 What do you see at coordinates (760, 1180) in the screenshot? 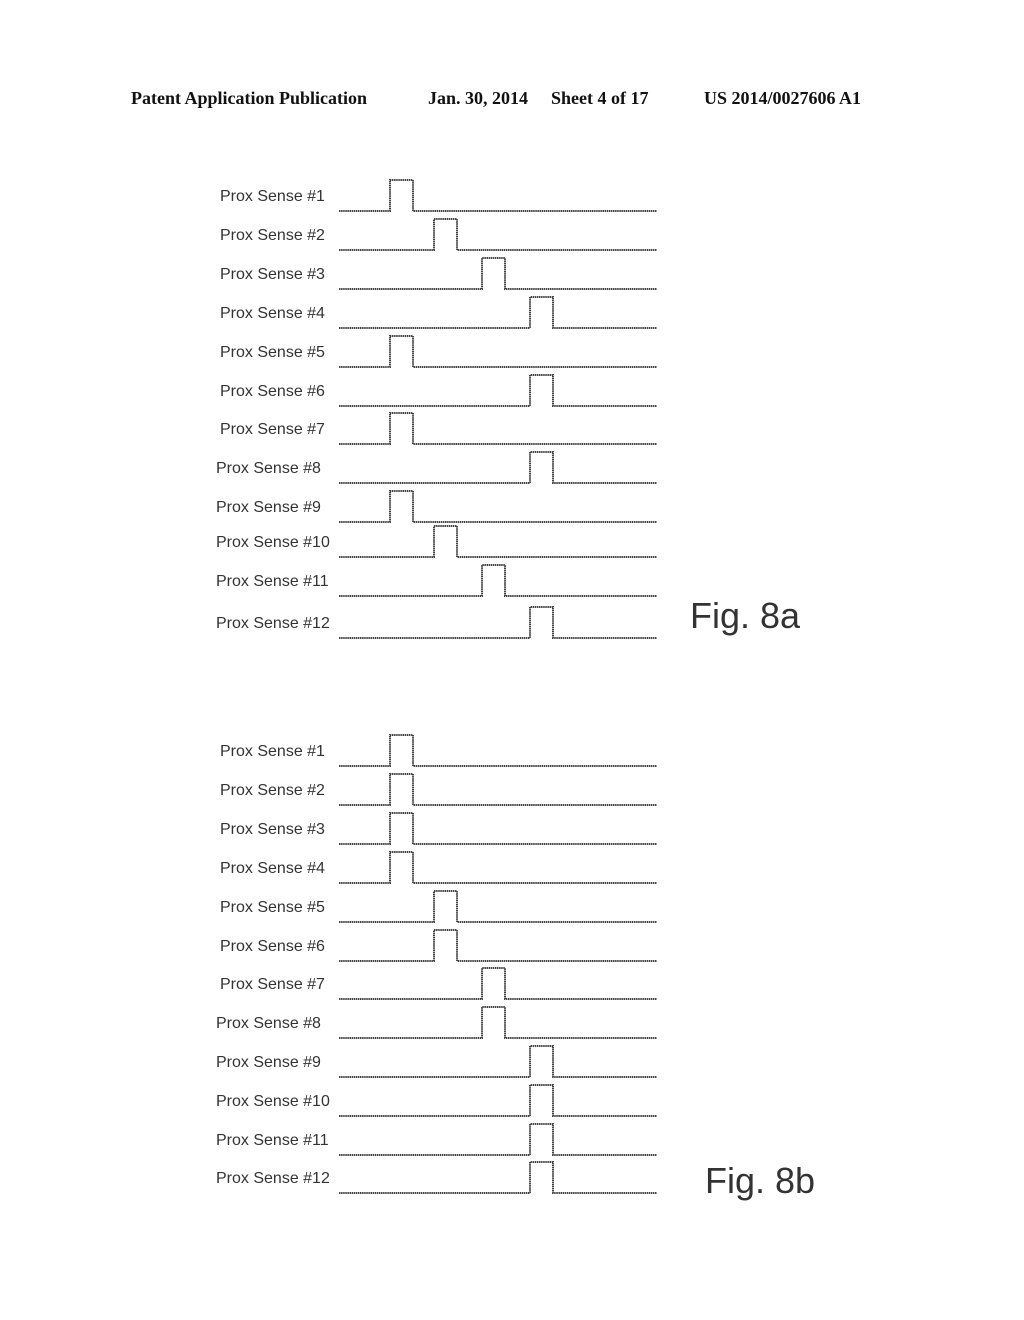
I see `figure-caption: Fig. 8b` at bounding box center [760, 1180].